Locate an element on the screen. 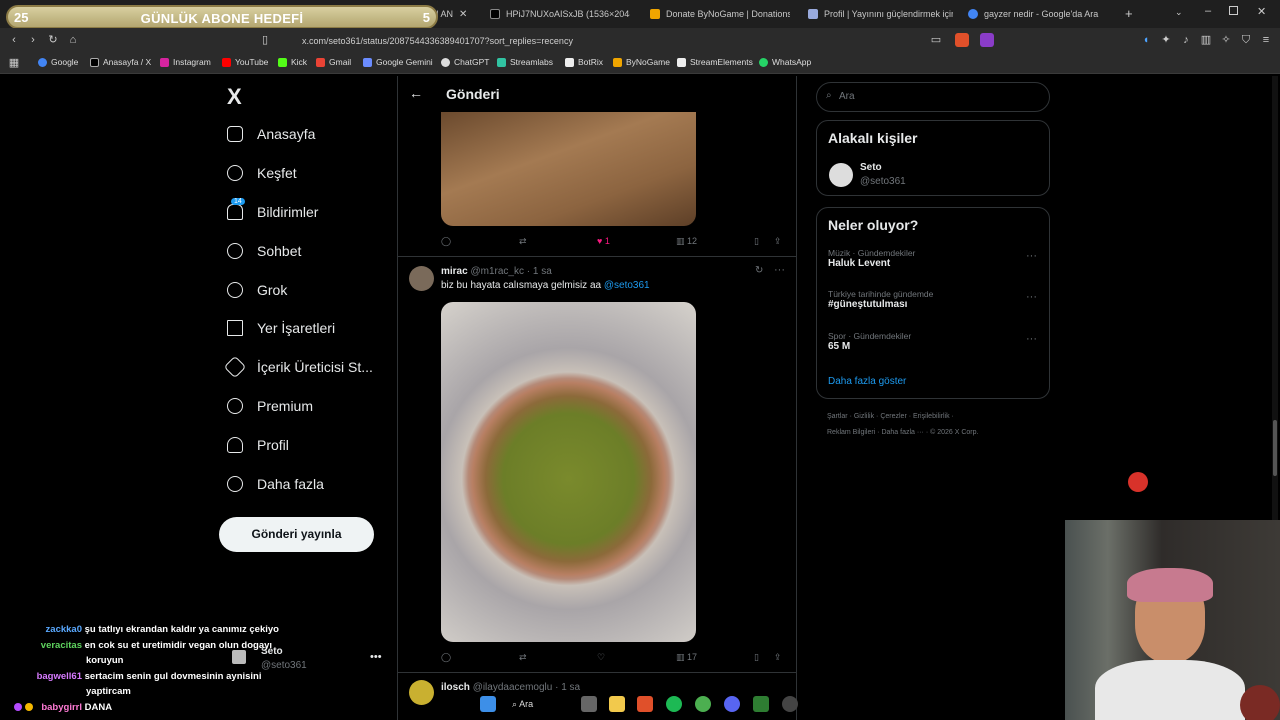 Image resolution: width=1280 pixels, height=720 pixels. close-icon: ✕ is located at coordinates (463, 14).